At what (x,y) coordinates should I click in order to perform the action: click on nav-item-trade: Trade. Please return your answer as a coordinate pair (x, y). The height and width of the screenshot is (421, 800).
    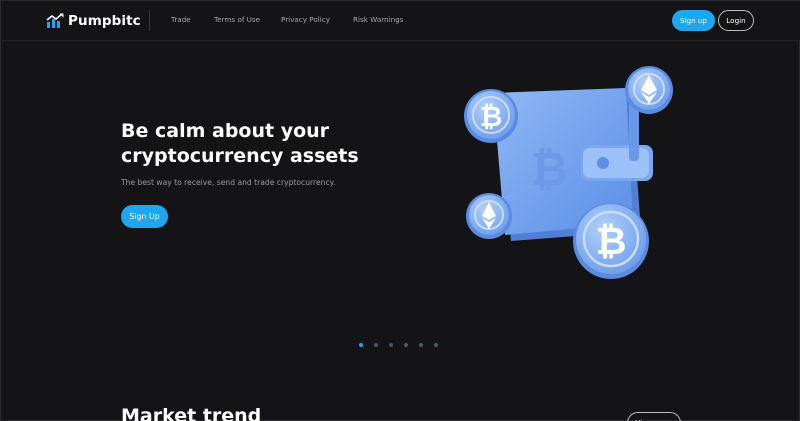
    Looking at the image, I should click on (181, 19).